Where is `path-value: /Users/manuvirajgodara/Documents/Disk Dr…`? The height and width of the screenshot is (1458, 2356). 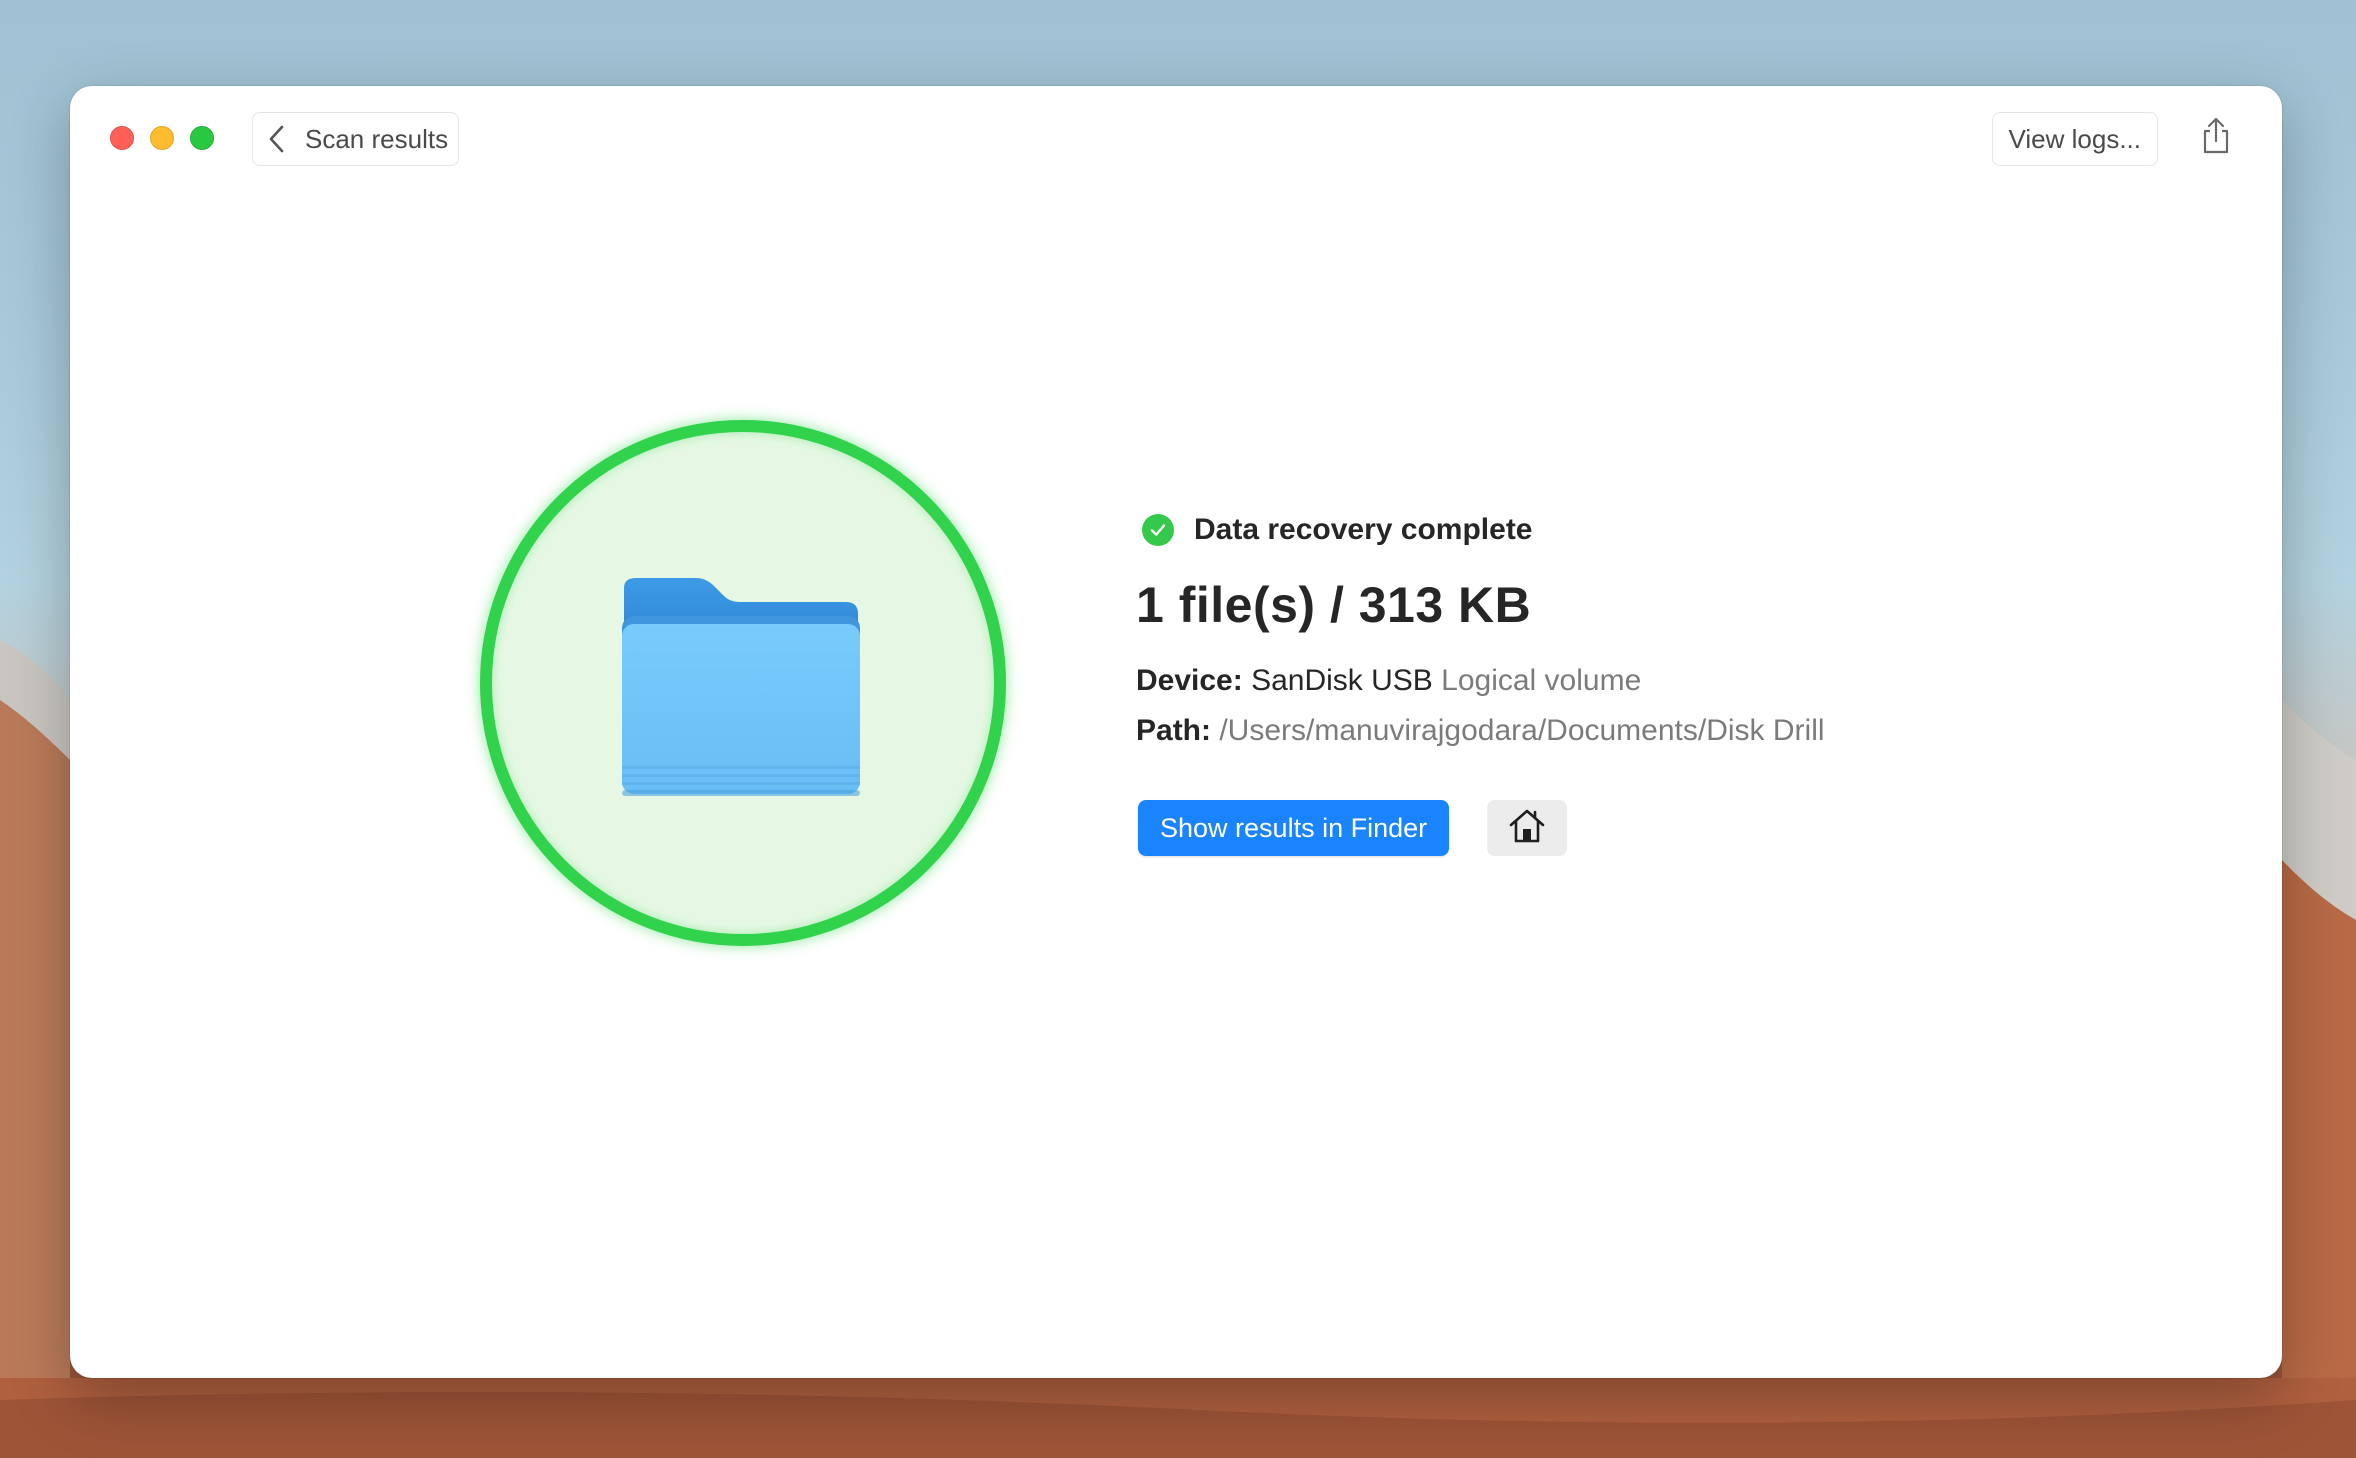
path-value: /Users/manuvirajgodara/Documents/Disk Dr… is located at coordinates (1522, 730).